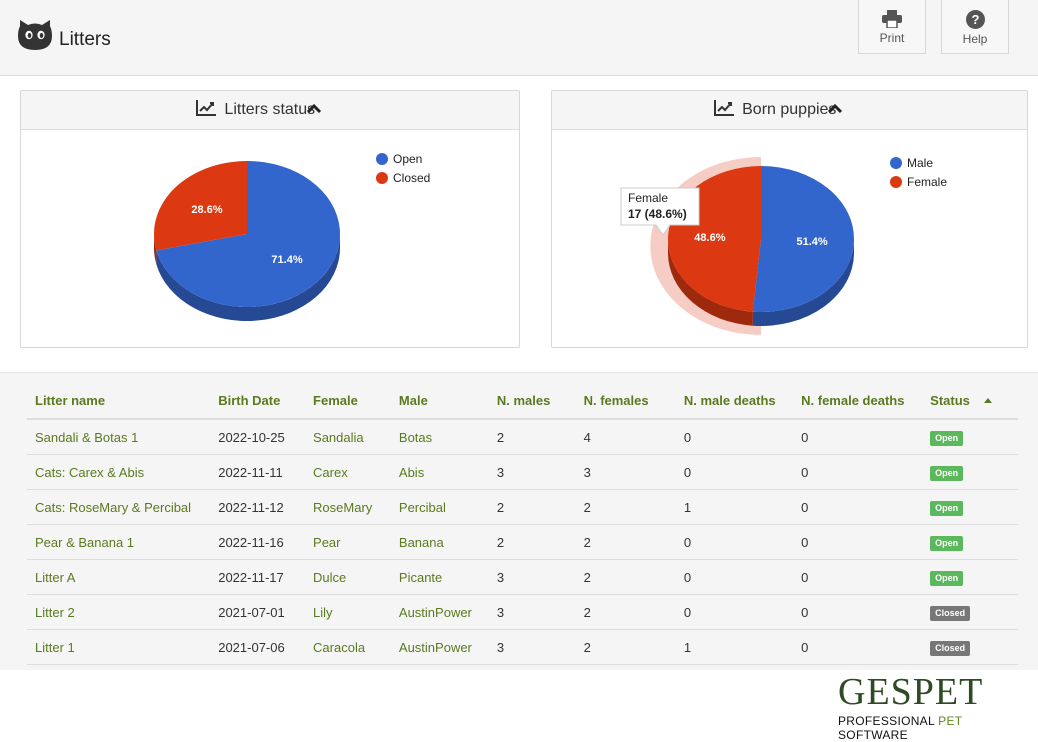 The image size is (1038, 742). Describe the element at coordinates (206, 107) in the screenshot. I see `line-chart-icon` at that location.